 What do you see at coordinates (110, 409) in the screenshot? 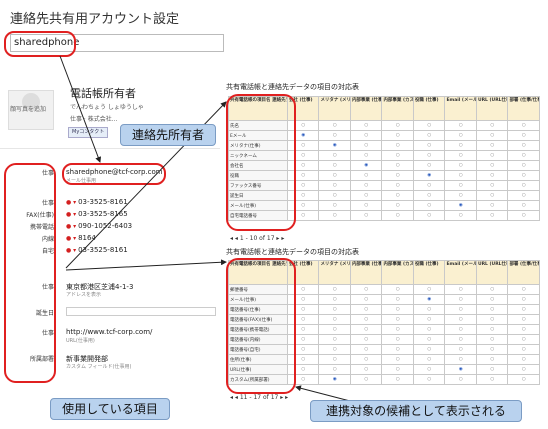
I see `callout-items: 使用している項目` at bounding box center [110, 409].